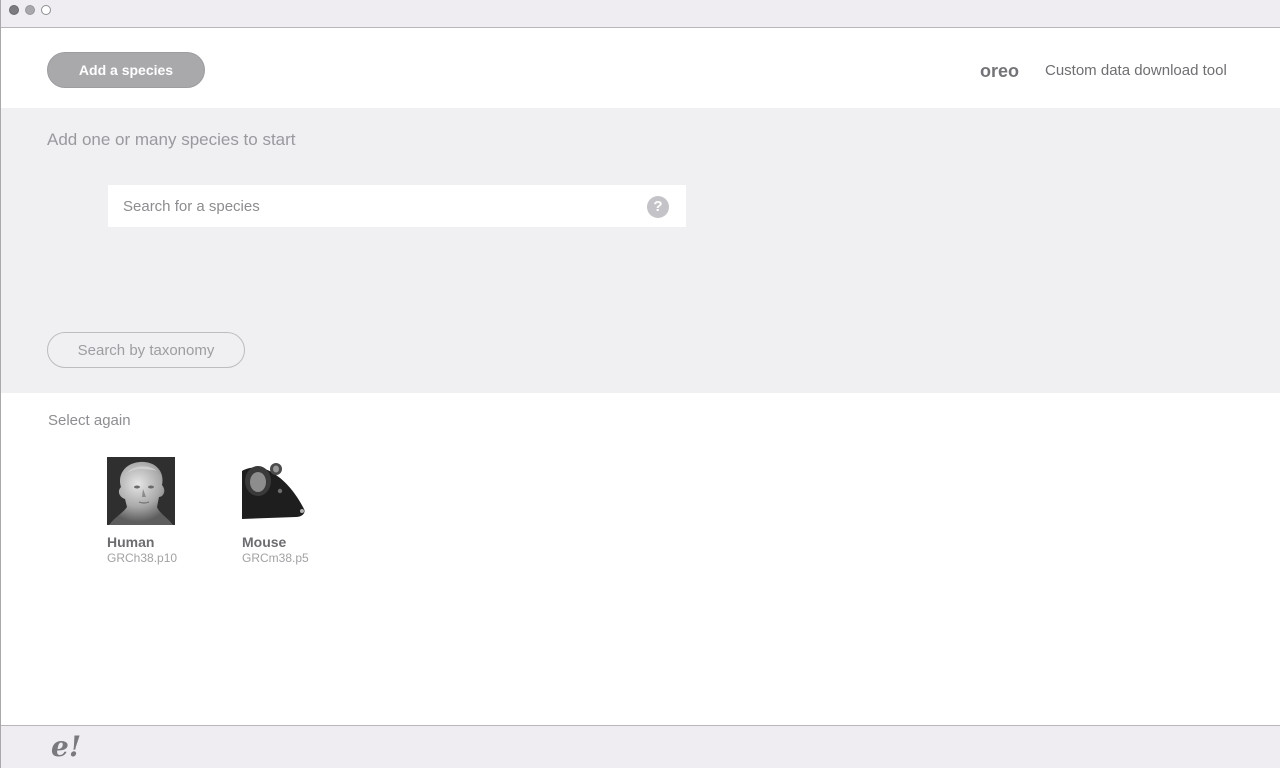  Describe the element at coordinates (276, 491) in the screenshot. I see `mouse-thumbnail-icon` at that location.